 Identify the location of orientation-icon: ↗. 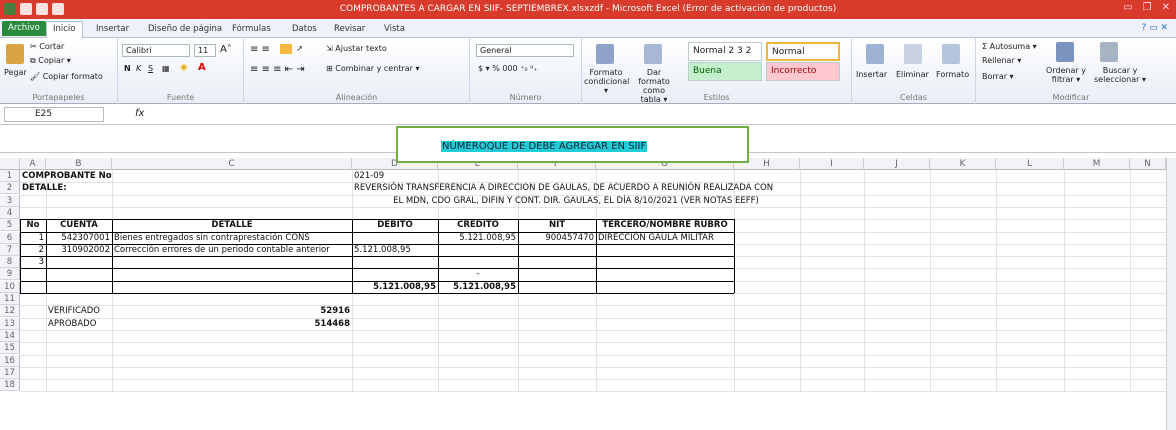
(299, 48).